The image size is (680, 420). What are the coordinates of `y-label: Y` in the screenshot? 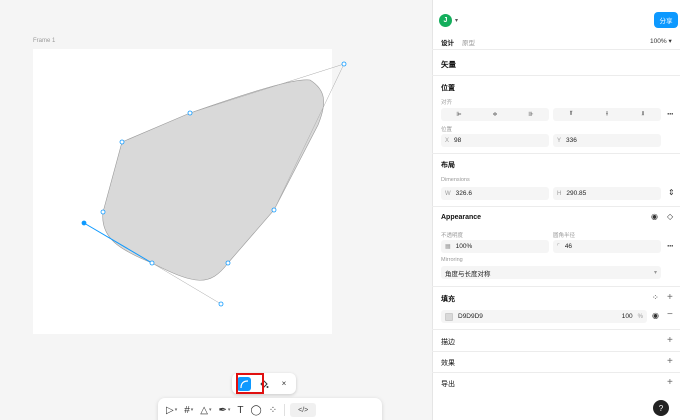 It's located at (559, 140).